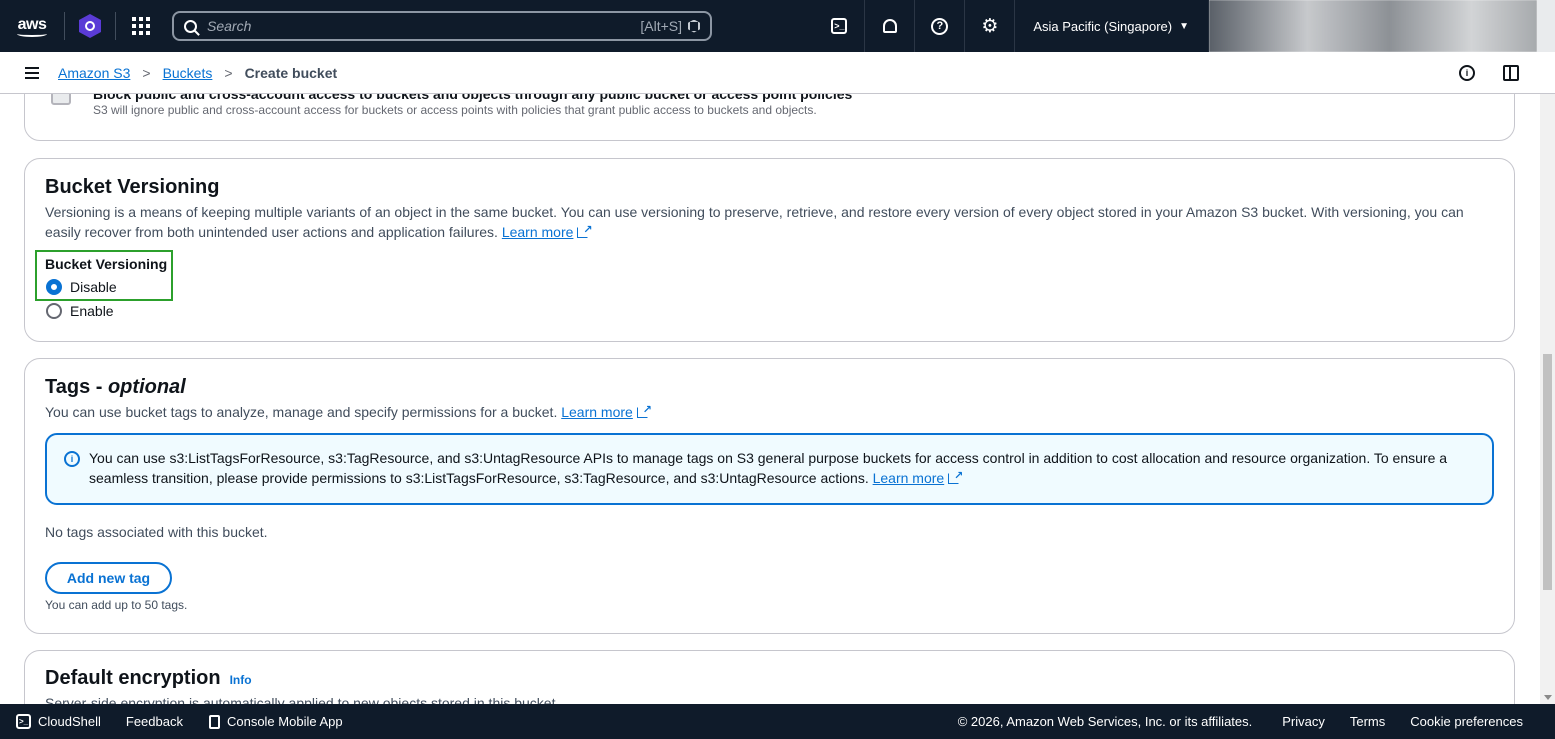  I want to click on page-scrollbar, so click(1547, 378).